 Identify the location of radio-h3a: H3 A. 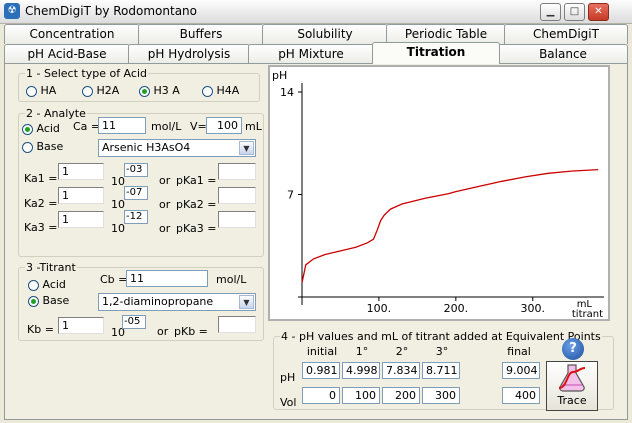
(159, 90).